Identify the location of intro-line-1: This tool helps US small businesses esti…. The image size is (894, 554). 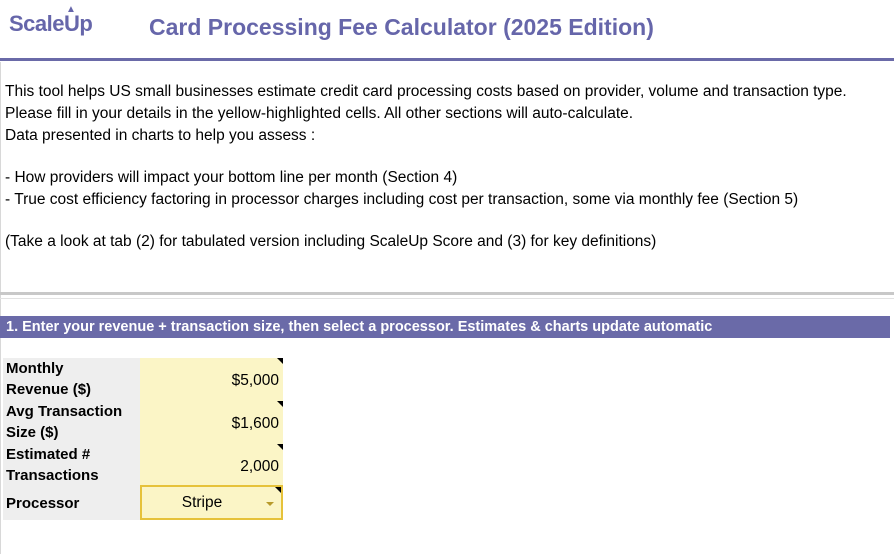
(426, 91).